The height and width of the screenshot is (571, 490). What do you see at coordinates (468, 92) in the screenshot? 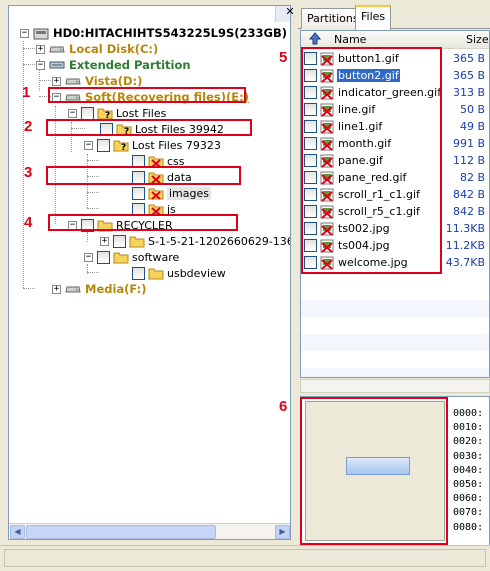
I see `file-size: 313 B` at bounding box center [468, 92].